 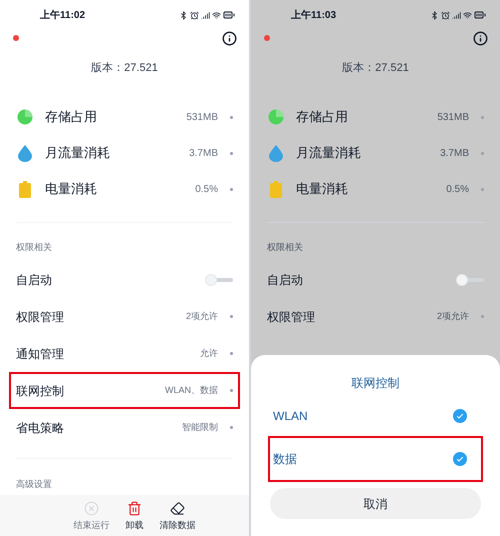 I want to click on settings-row: 通知管理 允许, so click(x=124, y=353).